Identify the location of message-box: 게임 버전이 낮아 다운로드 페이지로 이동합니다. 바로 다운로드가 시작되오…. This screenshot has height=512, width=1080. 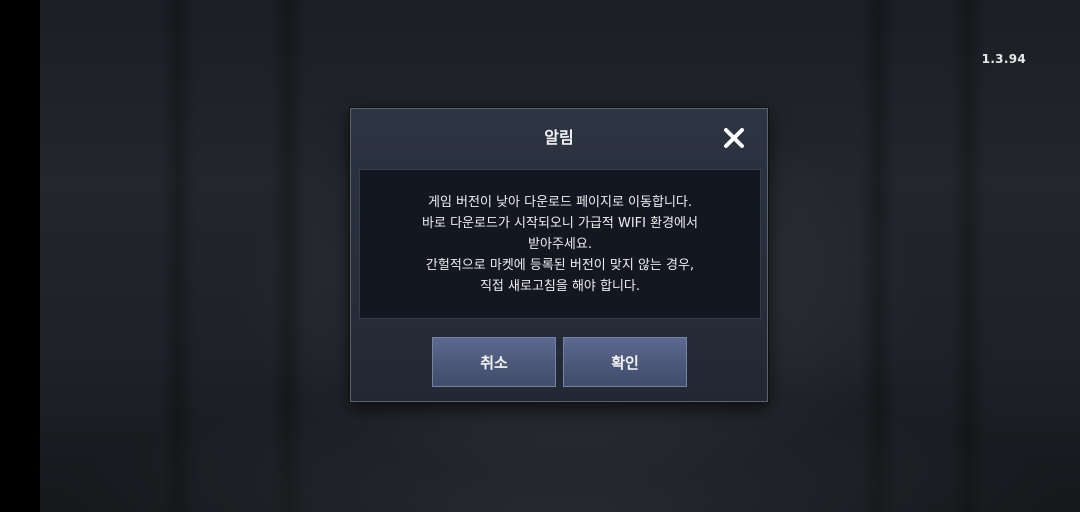
(560, 244).